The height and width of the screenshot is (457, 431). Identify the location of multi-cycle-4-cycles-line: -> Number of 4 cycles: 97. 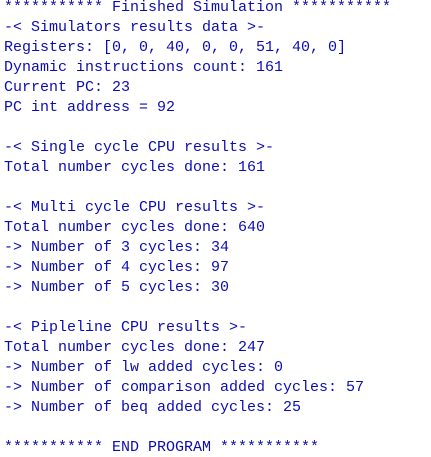
(117, 267).